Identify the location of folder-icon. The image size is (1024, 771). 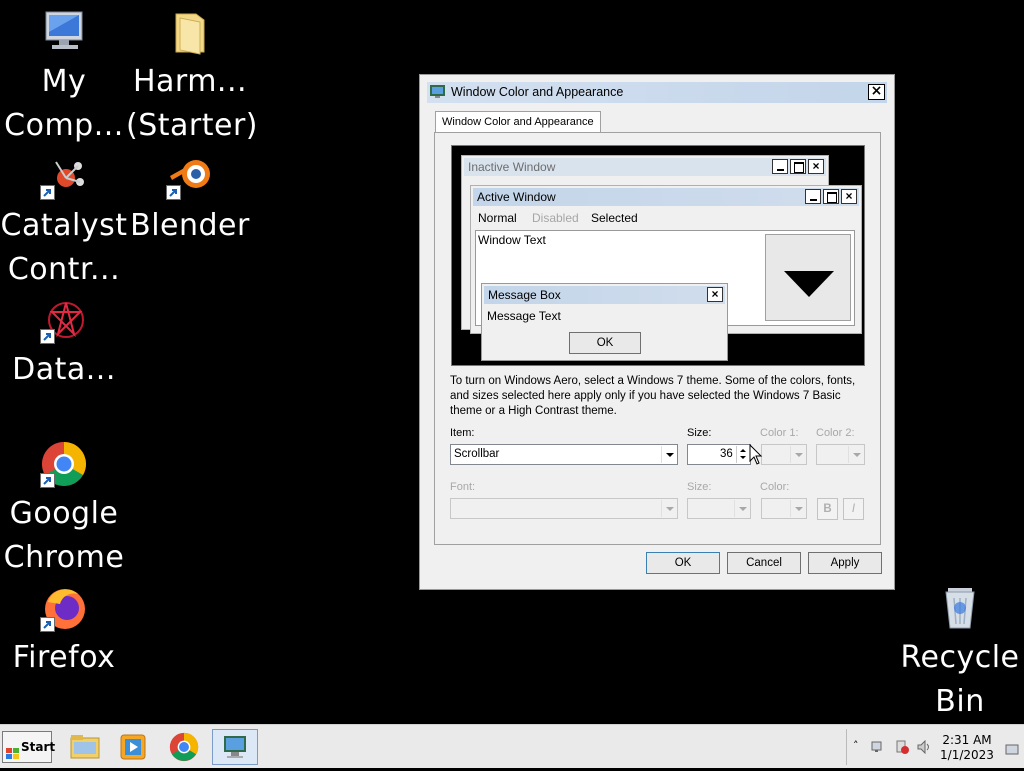
(190, 32).